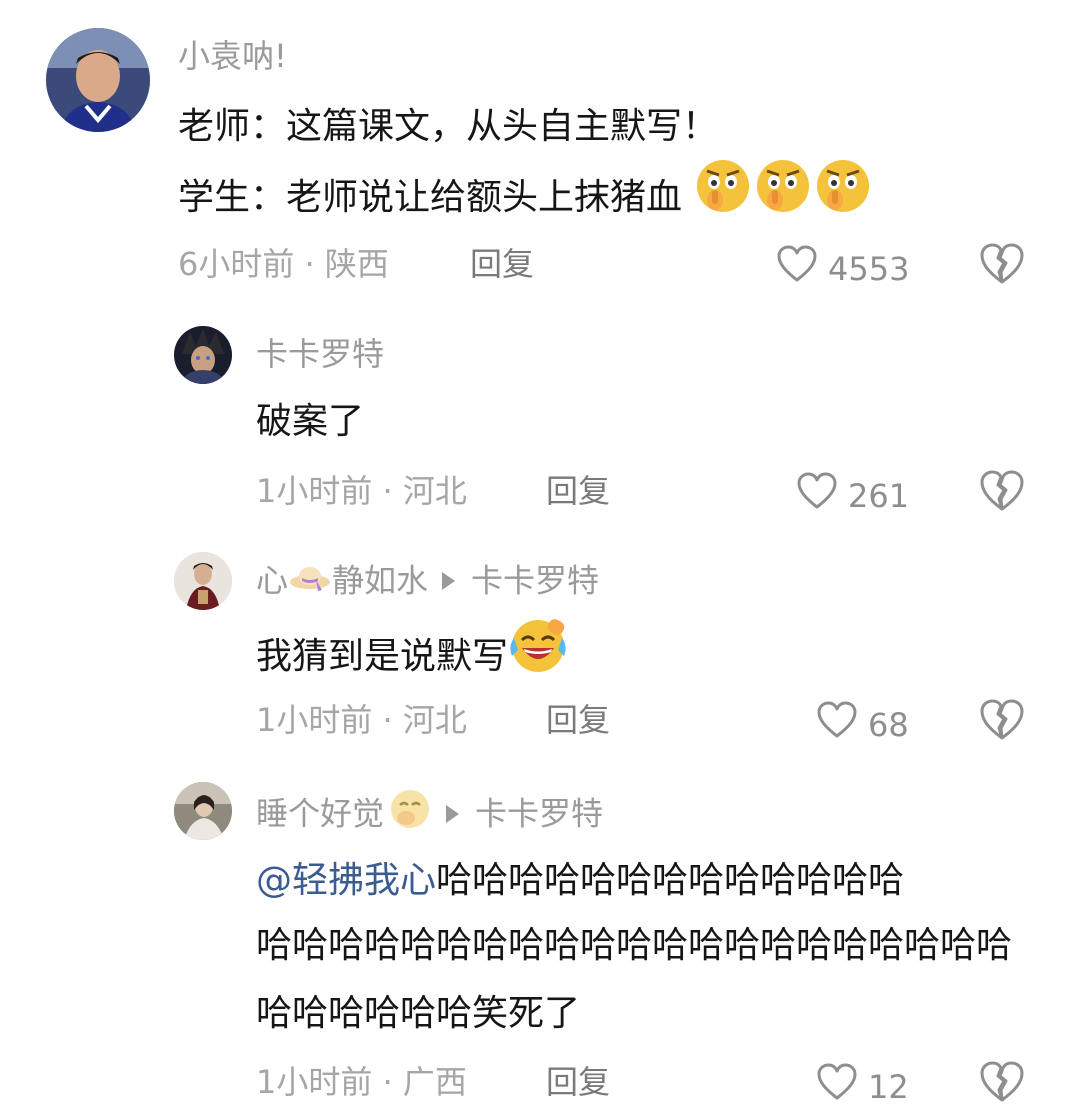 This screenshot has width=1080, height=1111. What do you see at coordinates (862, 1086) in the screenshot?
I see `like-button: 12` at bounding box center [862, 1086].